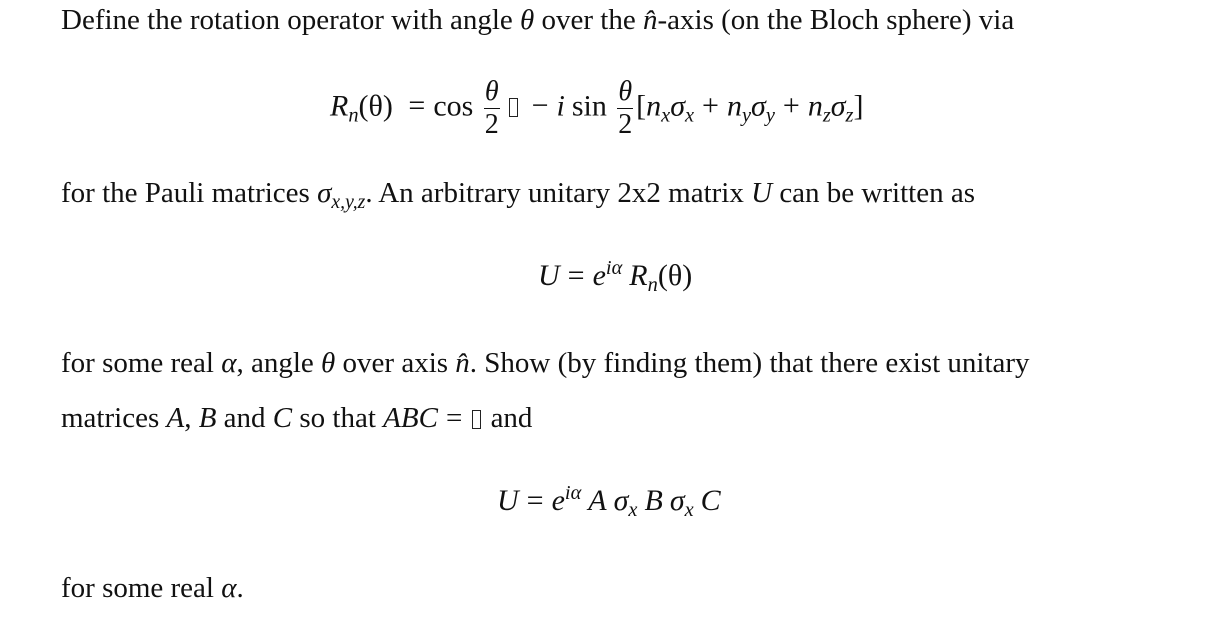 The height and width of the screenshot is (622, 1229). Describe the element at coordinates (453, 106) in the screenshot. I see `cos-function: cos` at that location.